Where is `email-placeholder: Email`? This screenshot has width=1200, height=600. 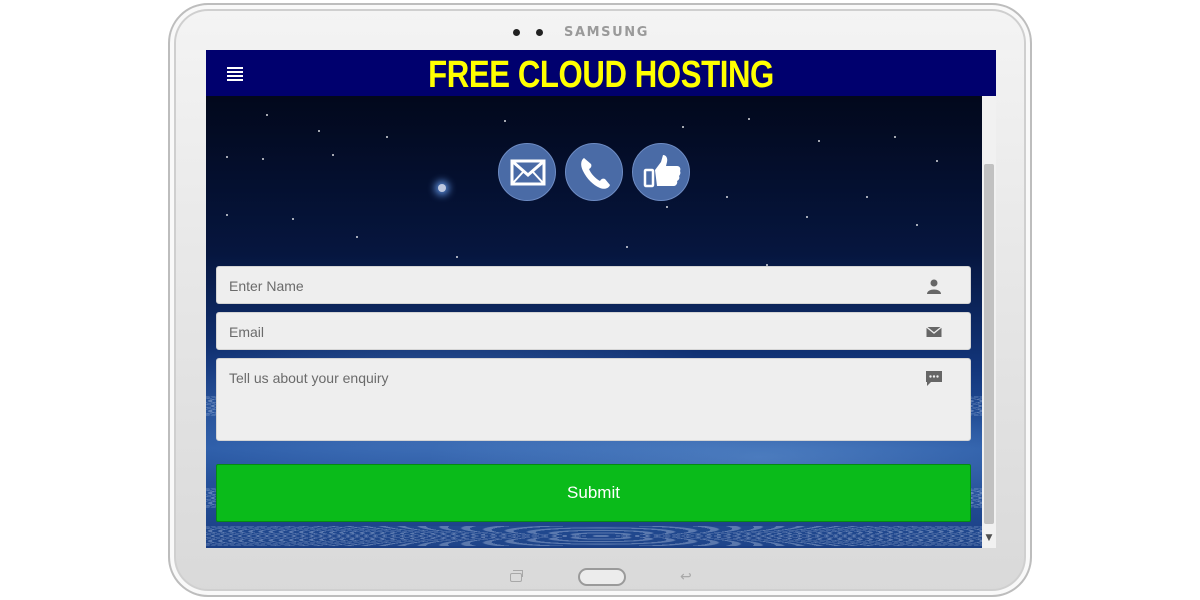
email-placeholder: Email is located at coordinates (247, 332).